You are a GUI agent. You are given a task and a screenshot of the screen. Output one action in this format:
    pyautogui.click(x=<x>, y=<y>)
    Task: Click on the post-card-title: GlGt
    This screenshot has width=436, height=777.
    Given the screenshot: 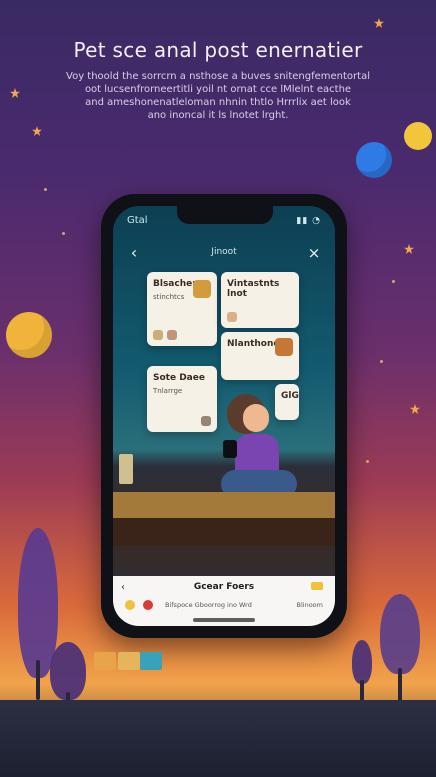 What is the action you would take?
    pyautogui.click(x=290, y=396)
    